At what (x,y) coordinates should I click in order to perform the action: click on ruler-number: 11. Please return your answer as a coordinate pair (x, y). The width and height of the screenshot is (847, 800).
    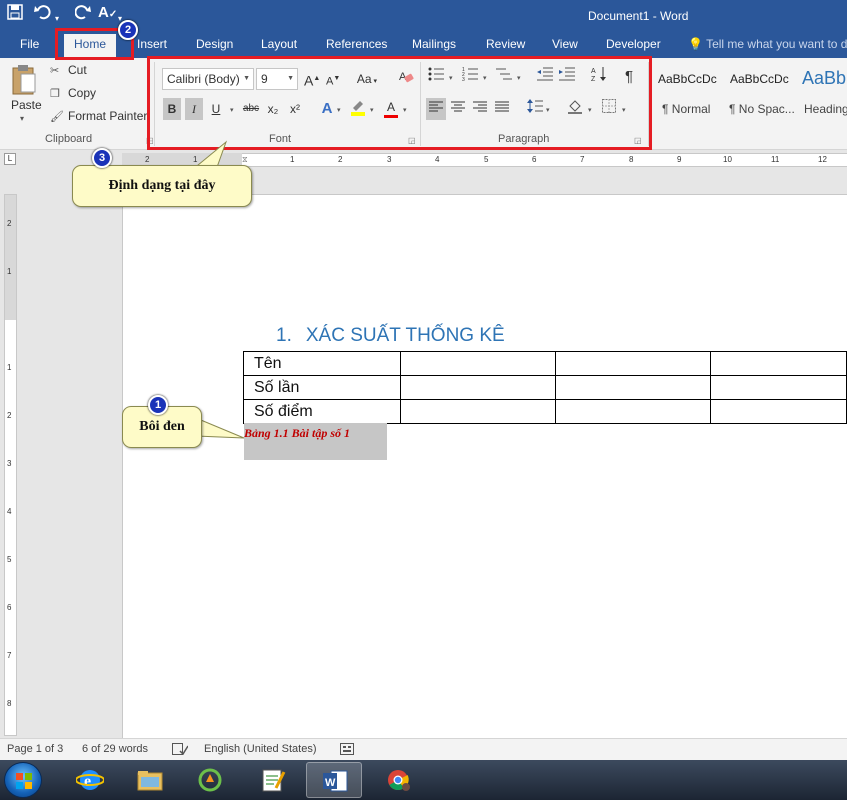
    Looking at the image, I should click on (775, 159).